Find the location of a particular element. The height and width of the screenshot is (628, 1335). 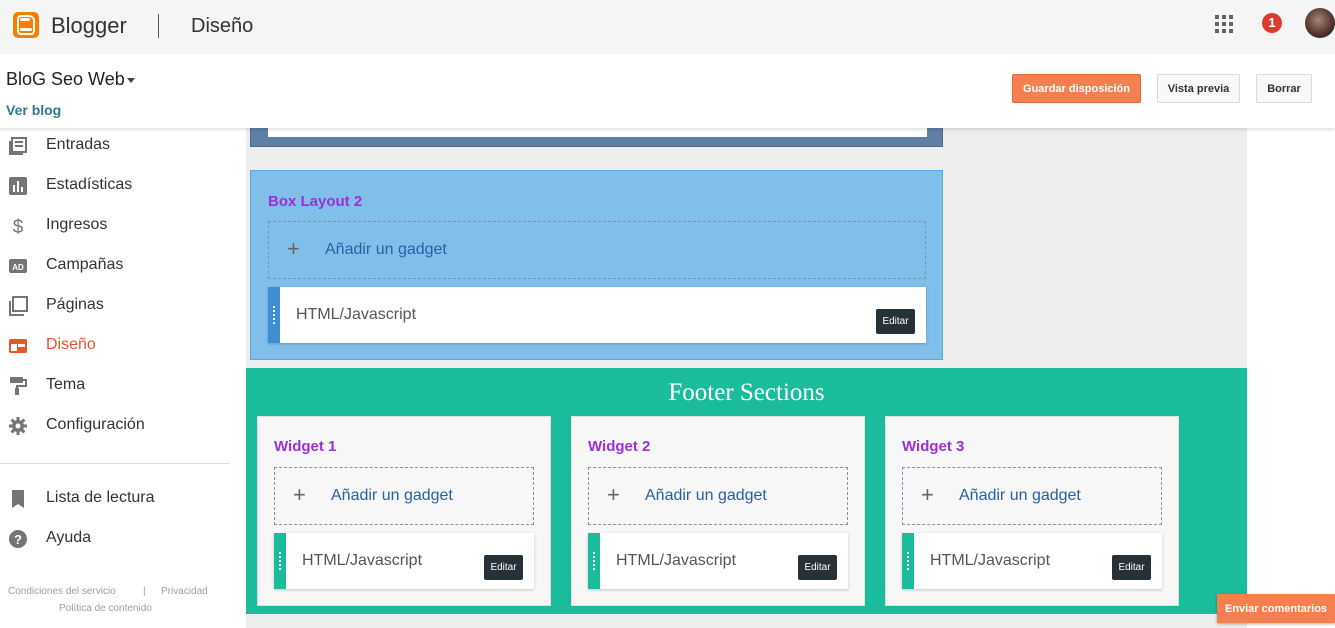

privacy-link: Privacidad is located at coordinates (184, 591).